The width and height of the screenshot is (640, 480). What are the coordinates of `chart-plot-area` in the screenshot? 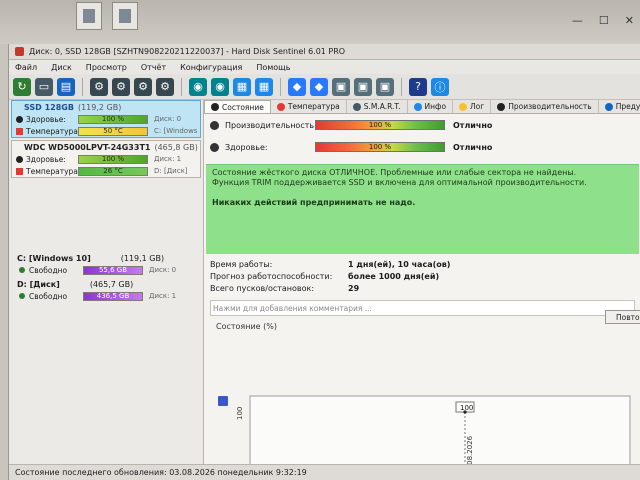 It's located at (440, 431).